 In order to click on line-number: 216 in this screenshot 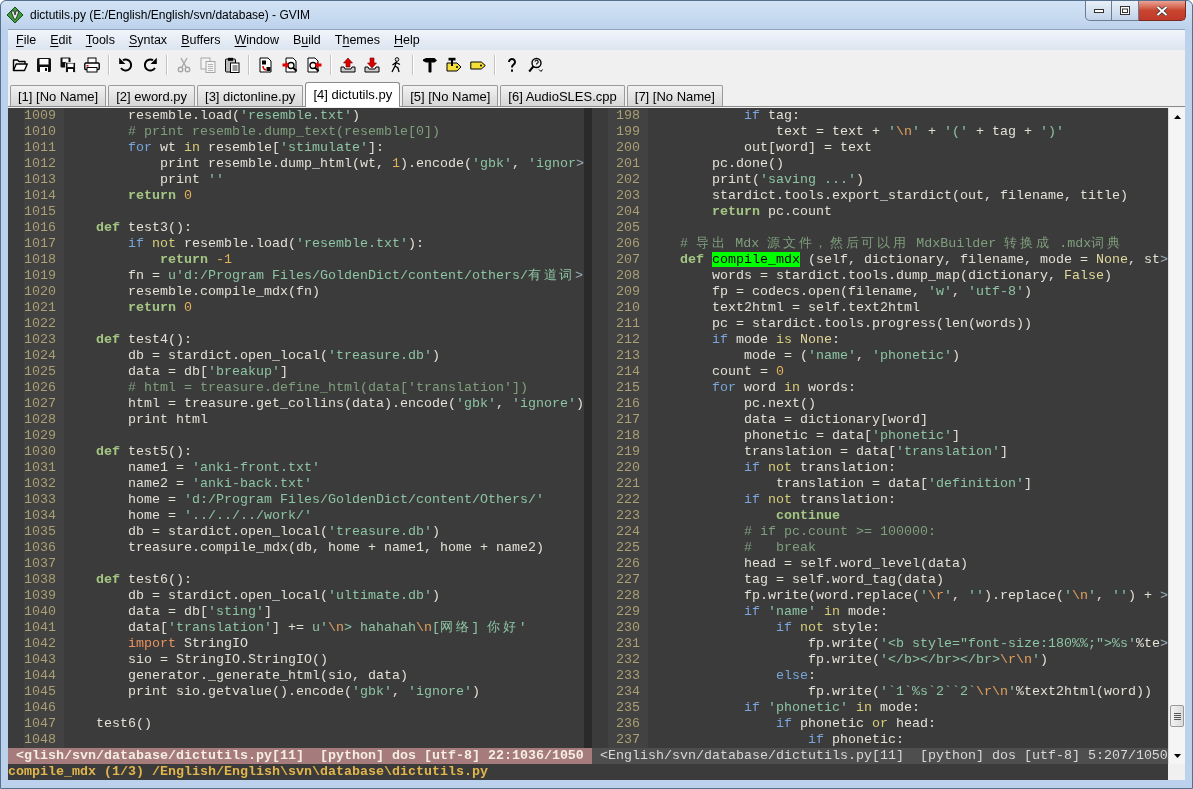, I will do `click(628, 404)`.